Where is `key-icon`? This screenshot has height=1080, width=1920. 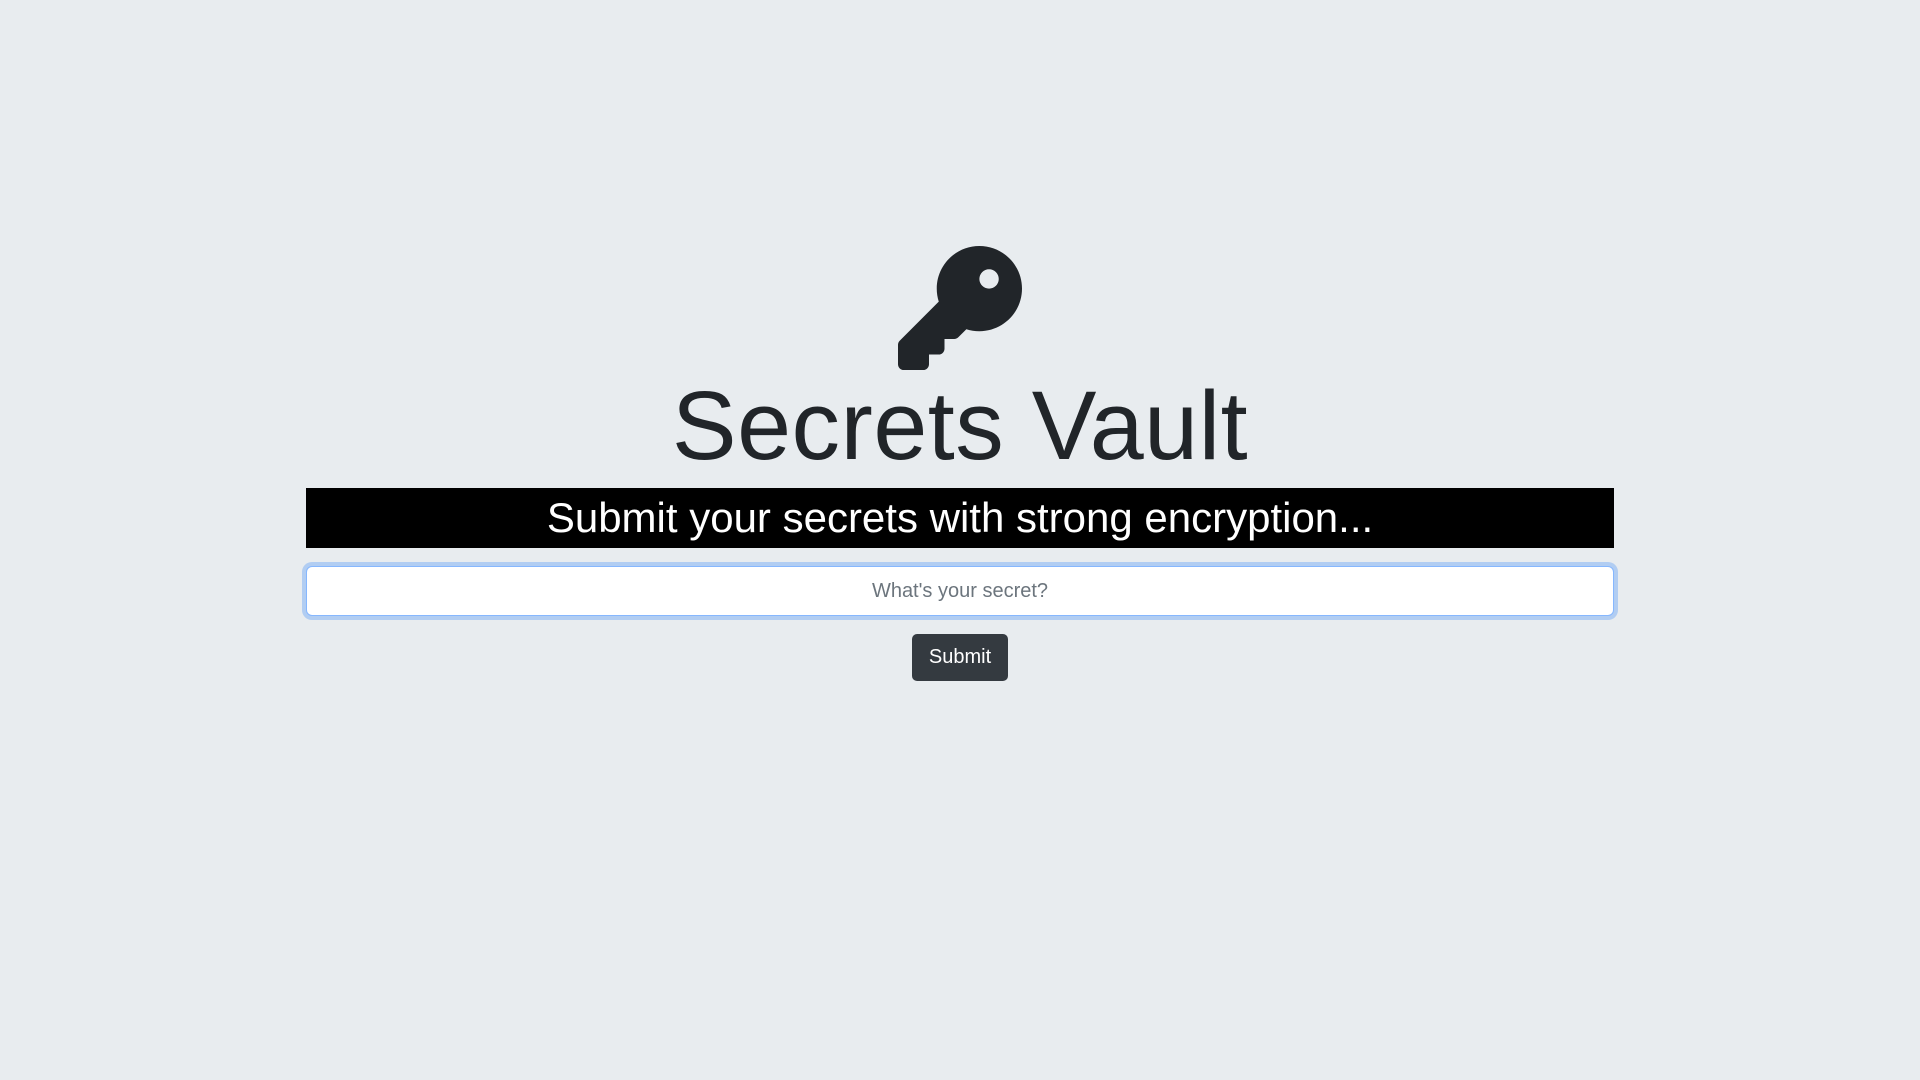 key-icon is located at coordinates (960, 308).